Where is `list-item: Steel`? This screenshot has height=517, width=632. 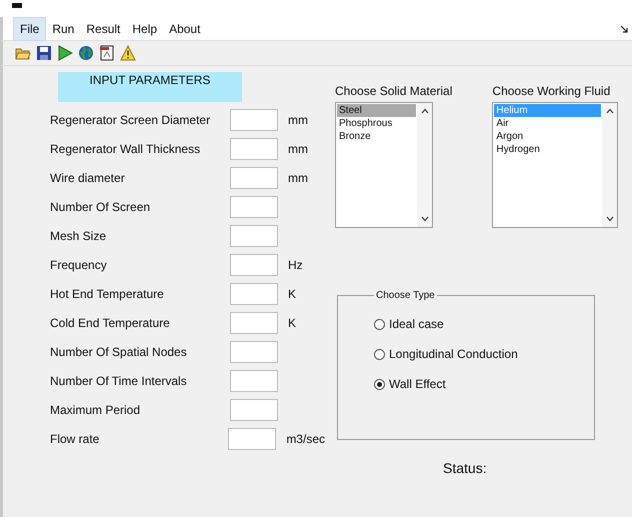
list-item: Steel is located at coordinates (376, 110).